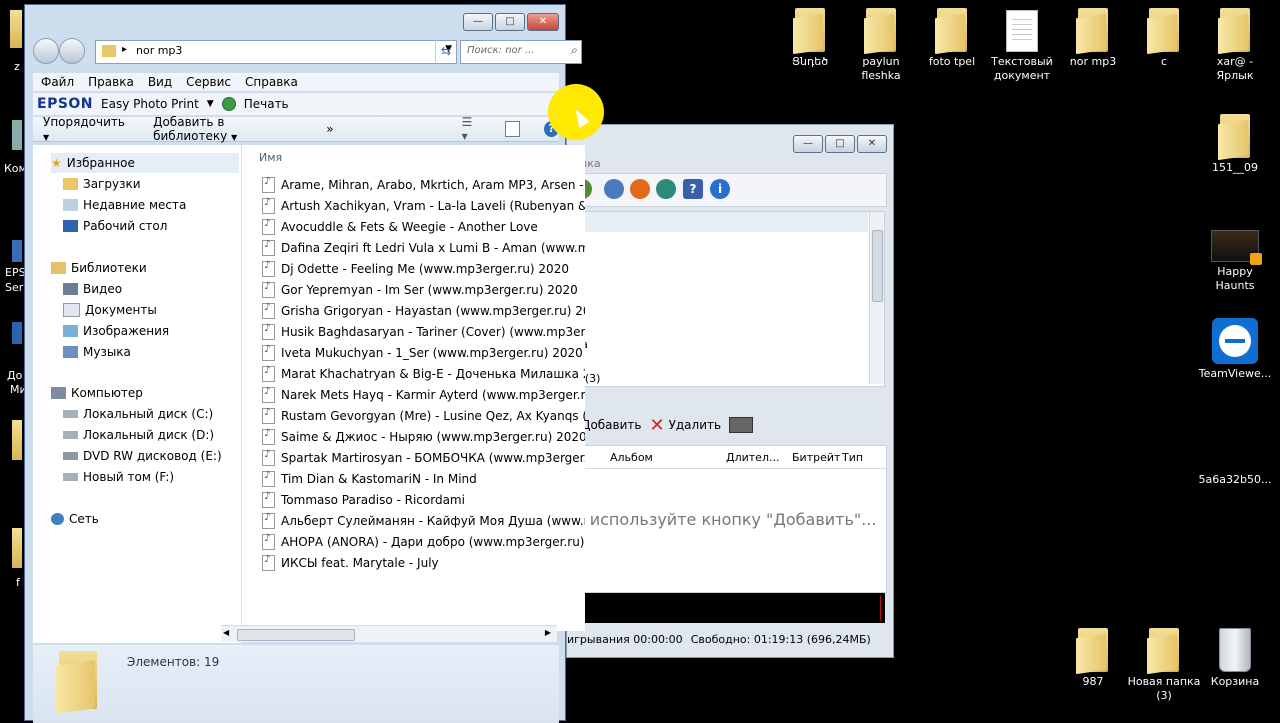 The height and width of the screenshot is (723, 1280). I want to click on file-row: Avocuddle & Fets & Weegie - Another Love, so click(400, 227).